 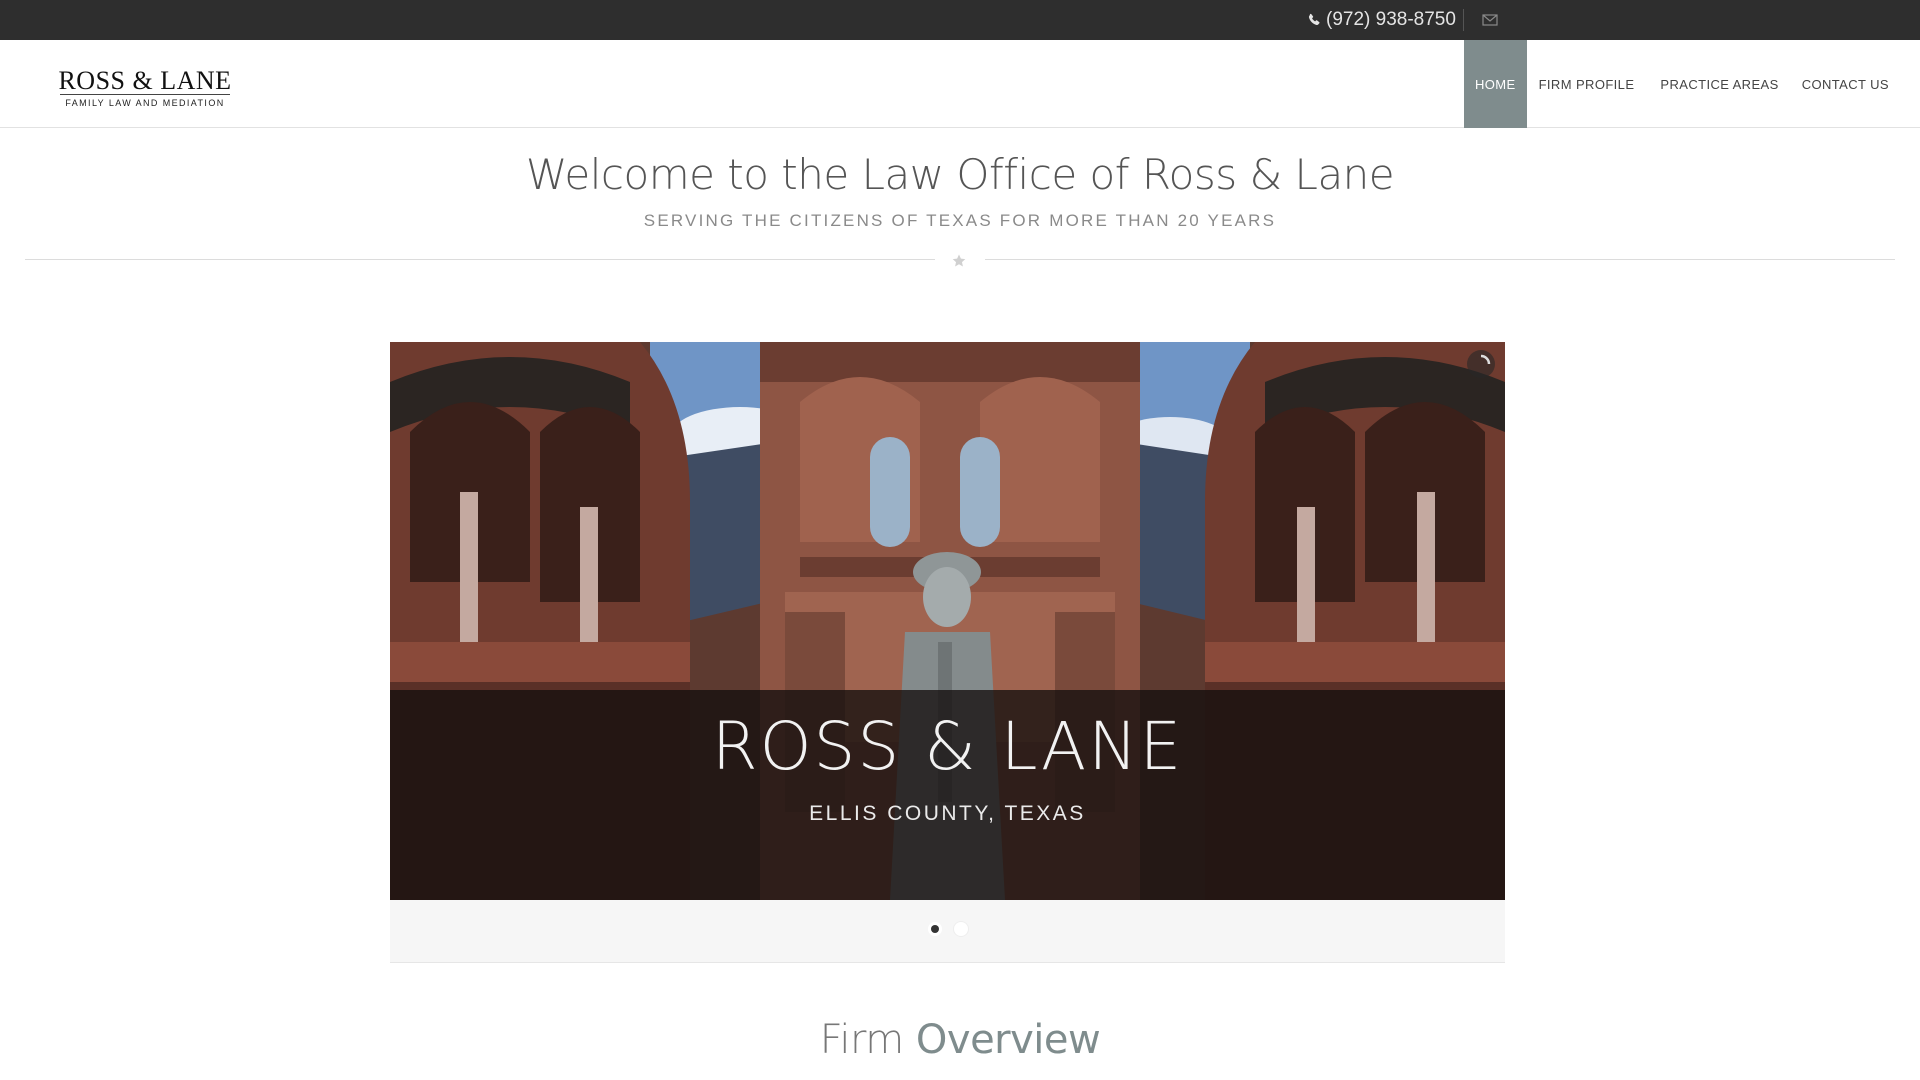 I want to click on slide-caption: ROSS & LANE ELLIS COUNTY, TEXAS, so click(x=947, y=795).